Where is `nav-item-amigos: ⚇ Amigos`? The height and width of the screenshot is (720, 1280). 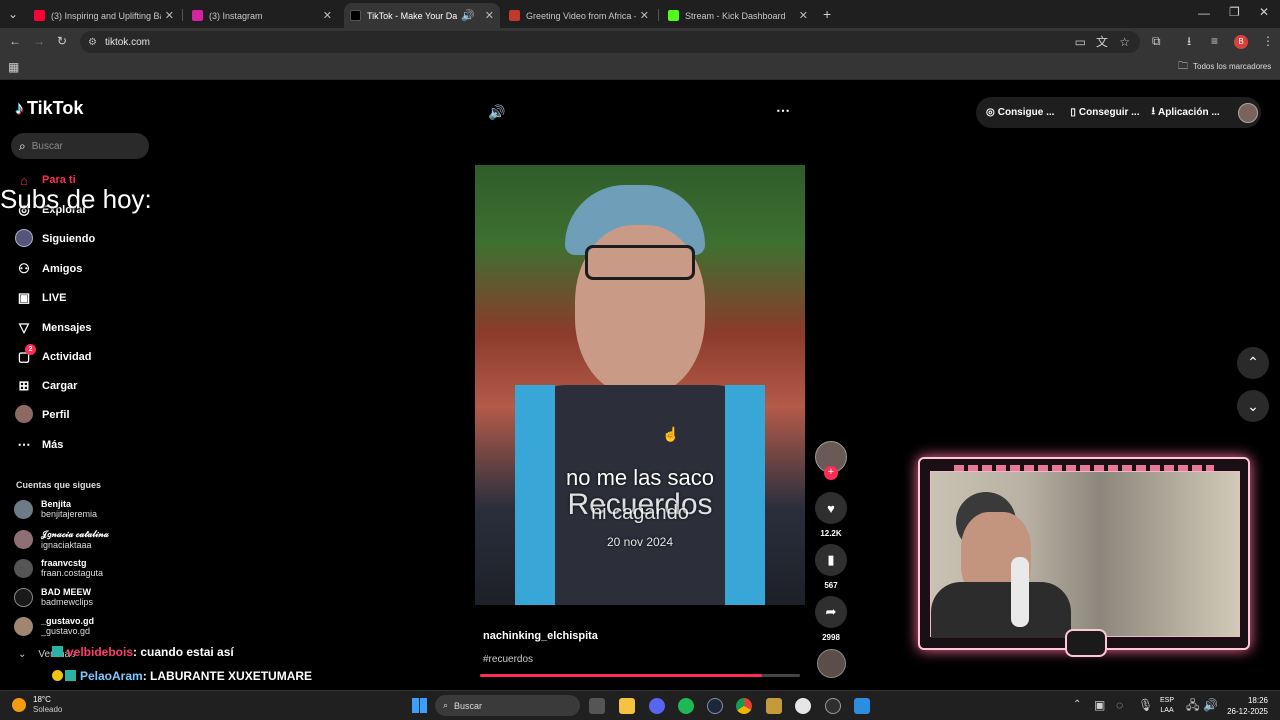 nav-item-amigos: ⚇ Amigos is located at coordinates (48, 269).